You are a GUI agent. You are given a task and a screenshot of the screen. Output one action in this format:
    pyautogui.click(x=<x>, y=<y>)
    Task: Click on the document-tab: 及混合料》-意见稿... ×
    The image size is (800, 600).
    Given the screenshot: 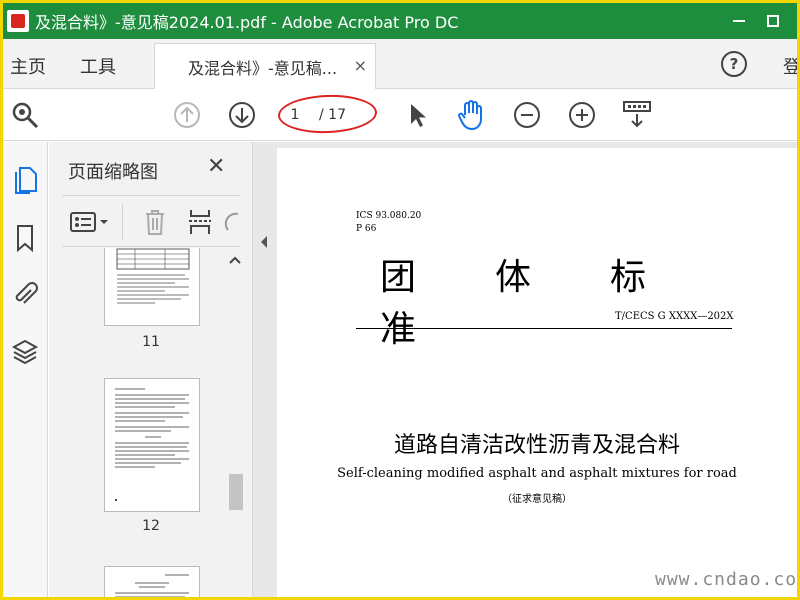 What is the action you would take?
    pyautogui.click(x=265, y=66)
    